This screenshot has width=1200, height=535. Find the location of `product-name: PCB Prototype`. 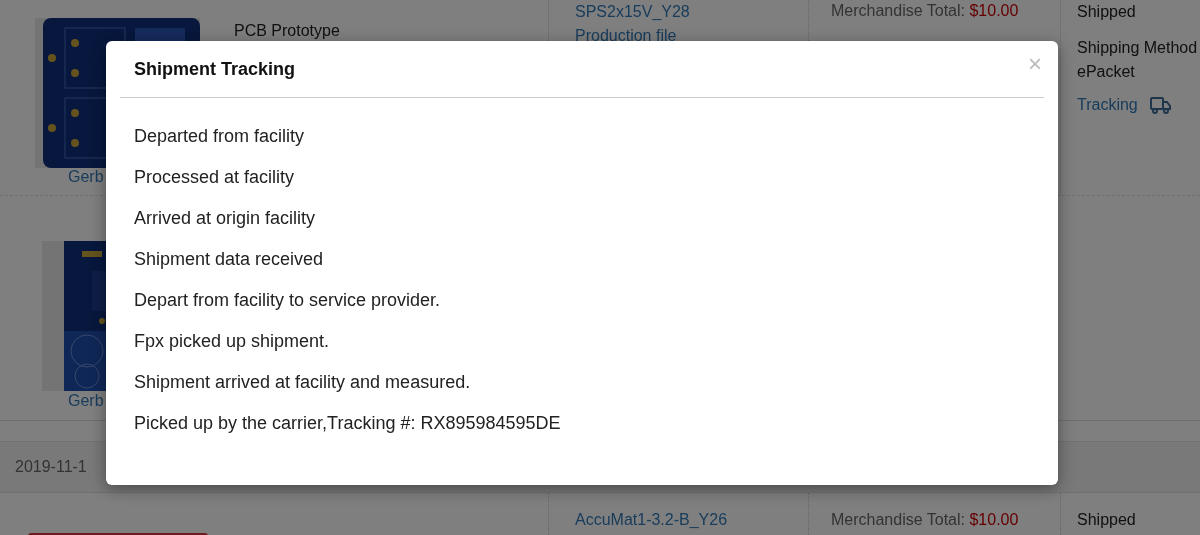

product-name: PCB Prototype is located at coordinates (287, 30).